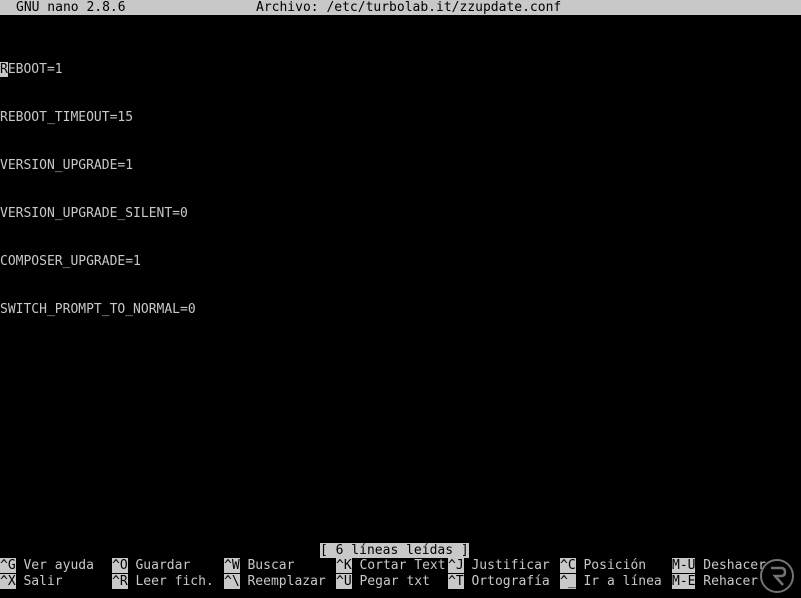 The image size is (801, 598). Describe the element at coordinates (344, 565) in the screenshot. I see `shortcut-key: ^K` at that location.